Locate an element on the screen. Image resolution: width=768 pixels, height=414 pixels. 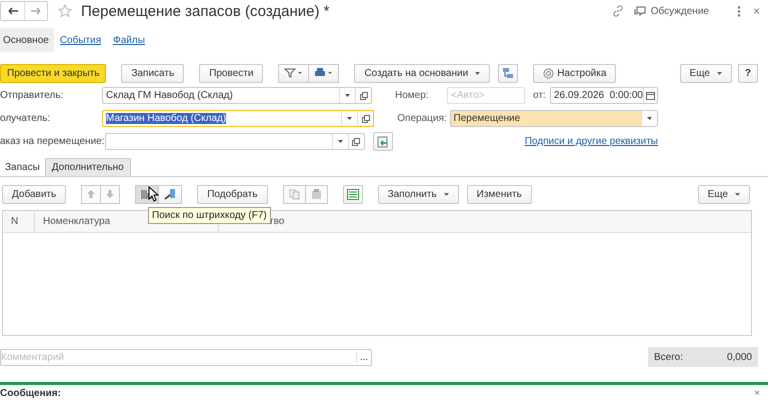
field-label: олучатель: is located at coordinates (26, 118).